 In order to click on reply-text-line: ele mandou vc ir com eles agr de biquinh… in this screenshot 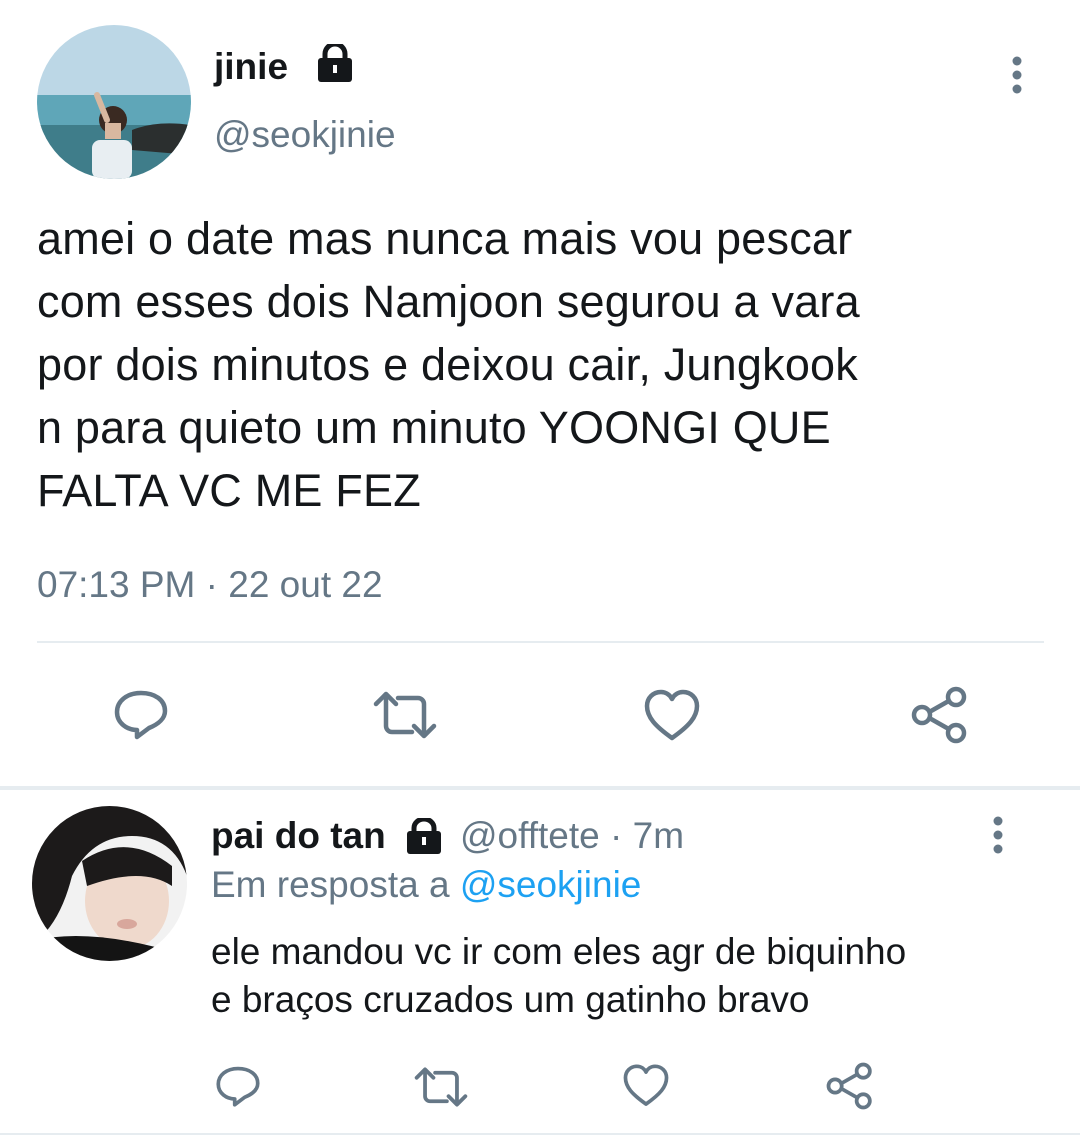, I will do `click(559, 951)`.